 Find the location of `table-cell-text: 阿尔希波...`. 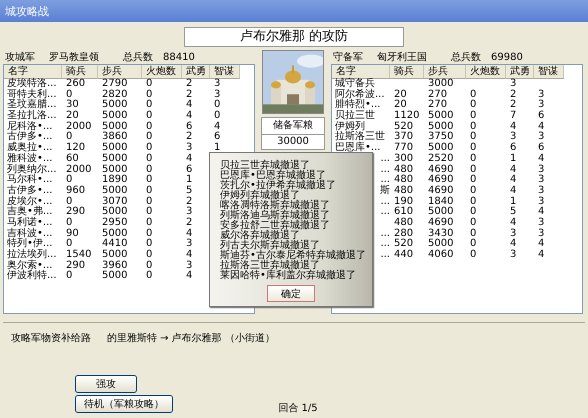

table-cell-text: 阿尔希波... is located at coordinates (360, 95).